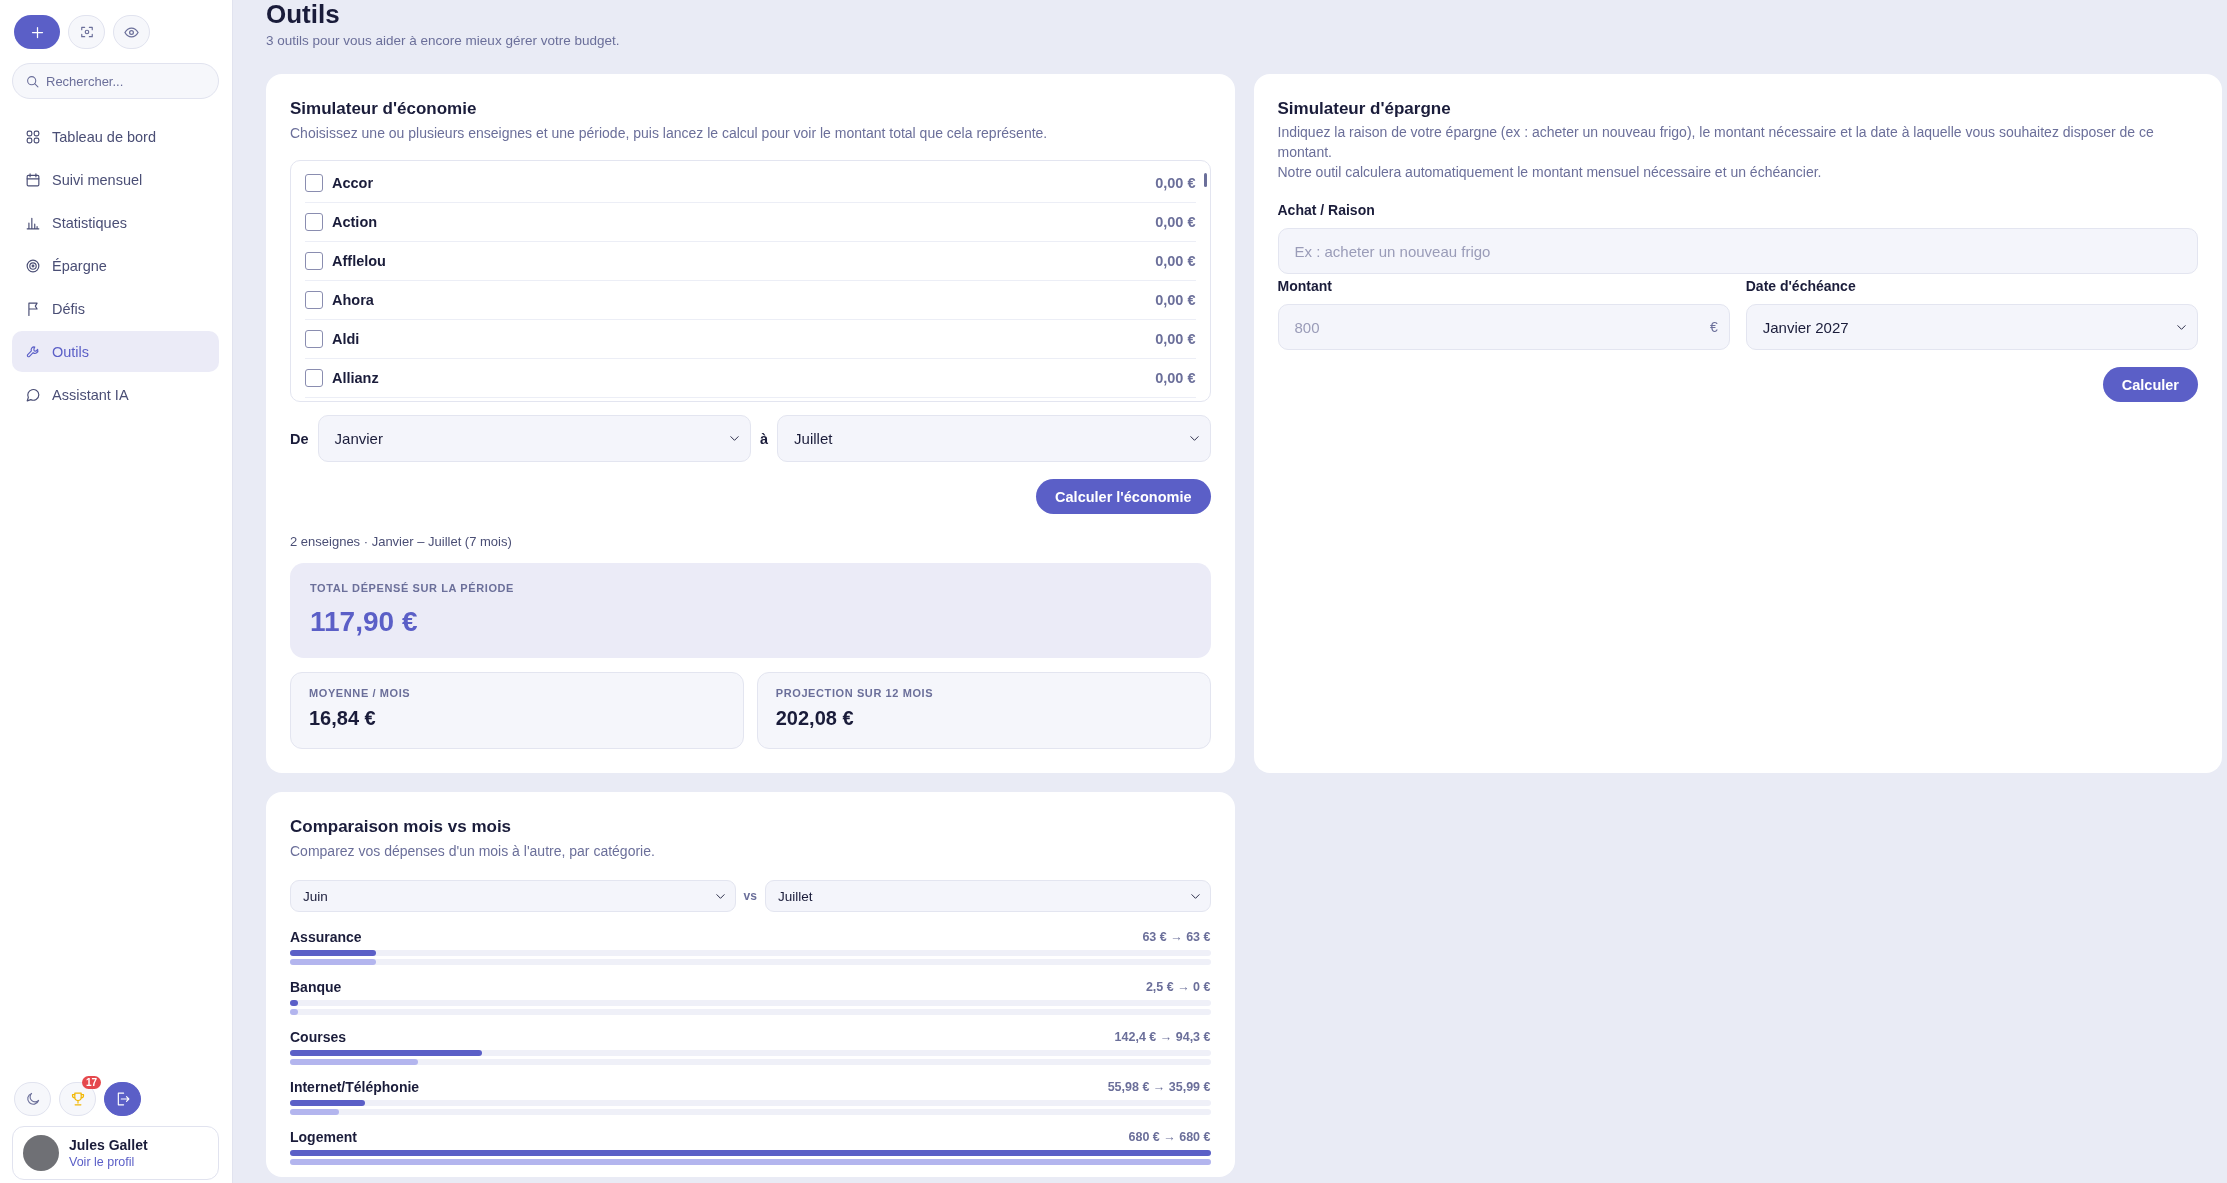  I want to click on logout-button, so click(122, 1099).